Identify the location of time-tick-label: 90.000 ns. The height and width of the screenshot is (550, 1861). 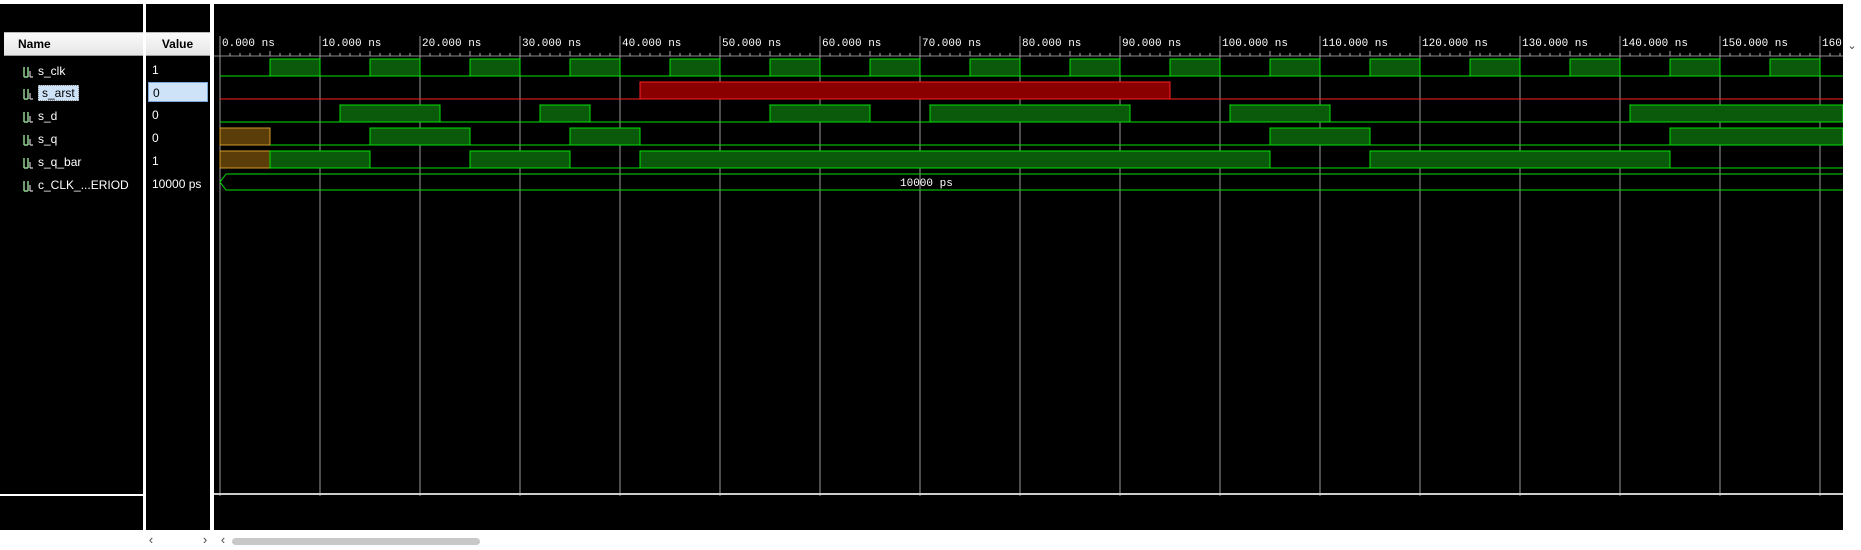
(1151, 44).